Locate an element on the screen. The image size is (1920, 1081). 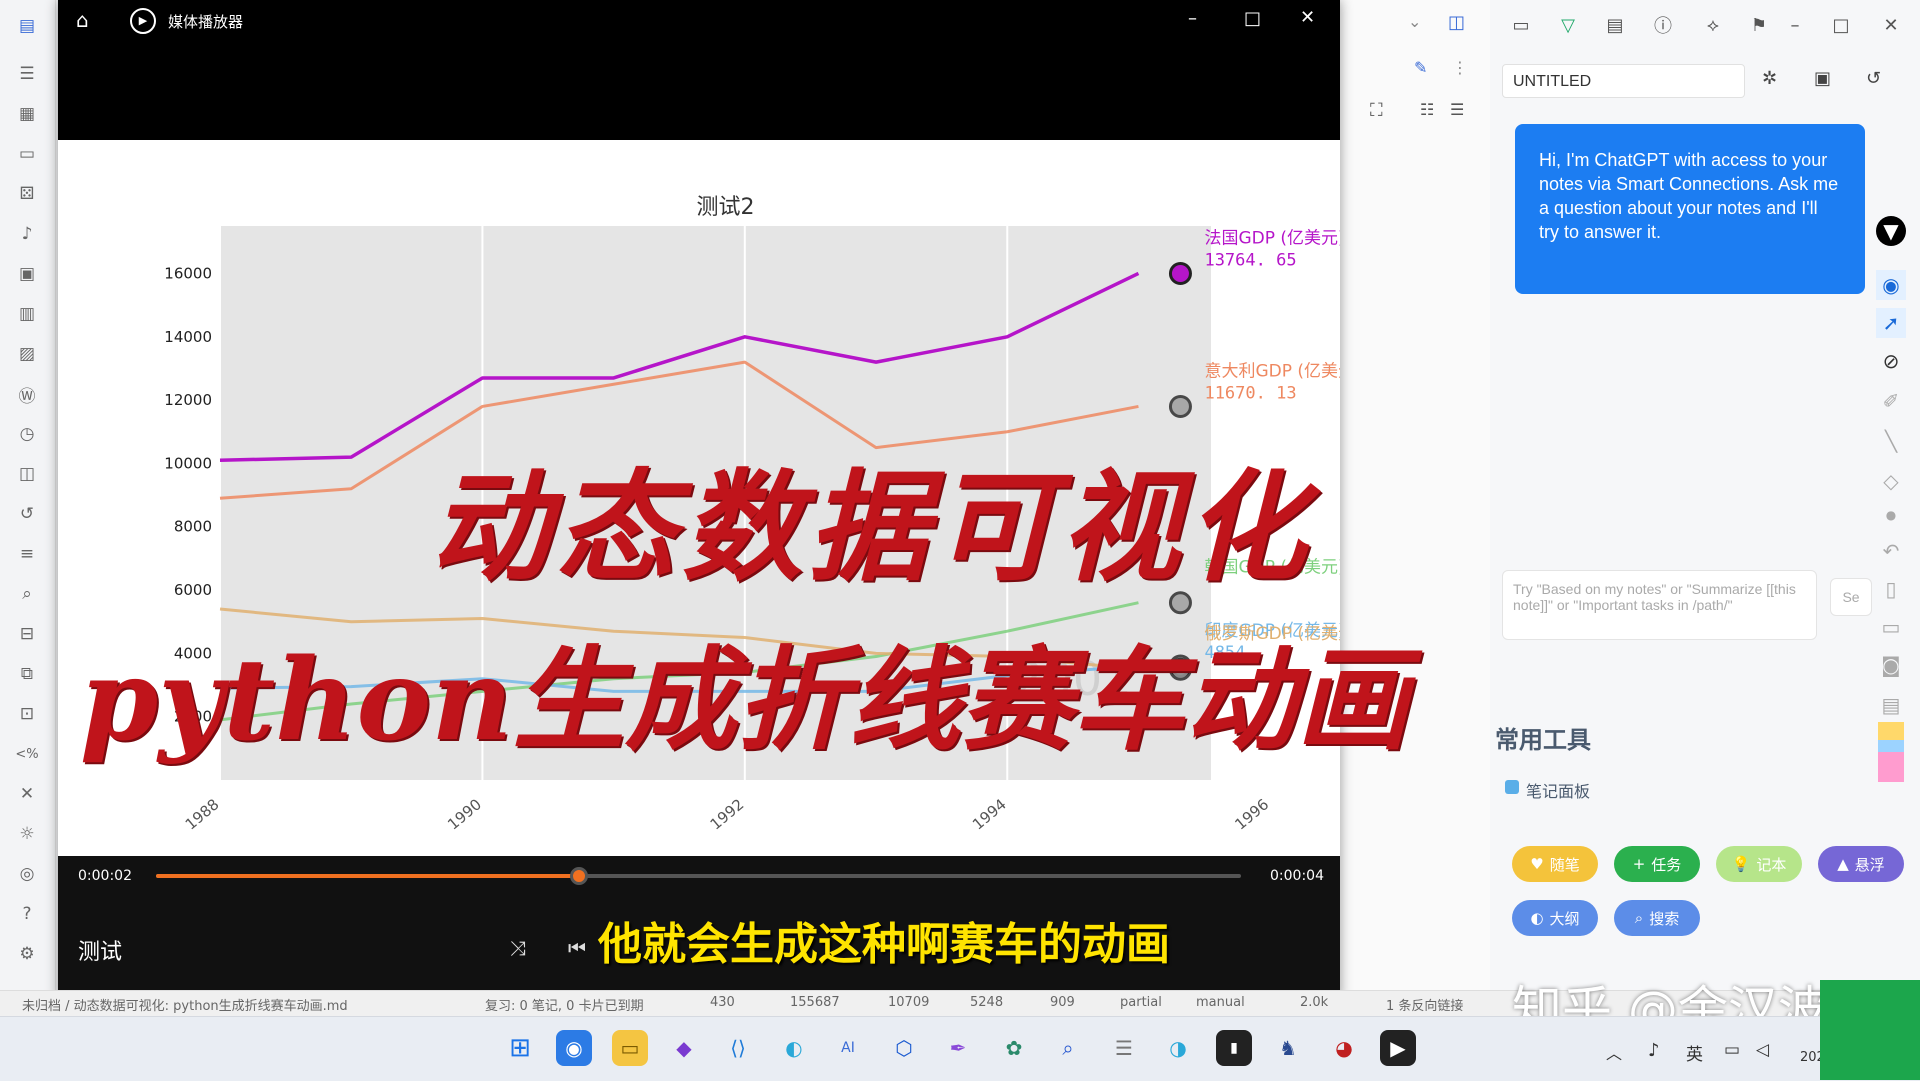
vault-icon: ◎ is located at coordinates (27, 874).